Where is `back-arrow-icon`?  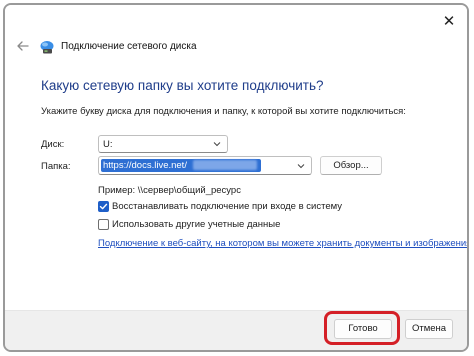 back-arrow-icon is located at coordinates (23, 46).